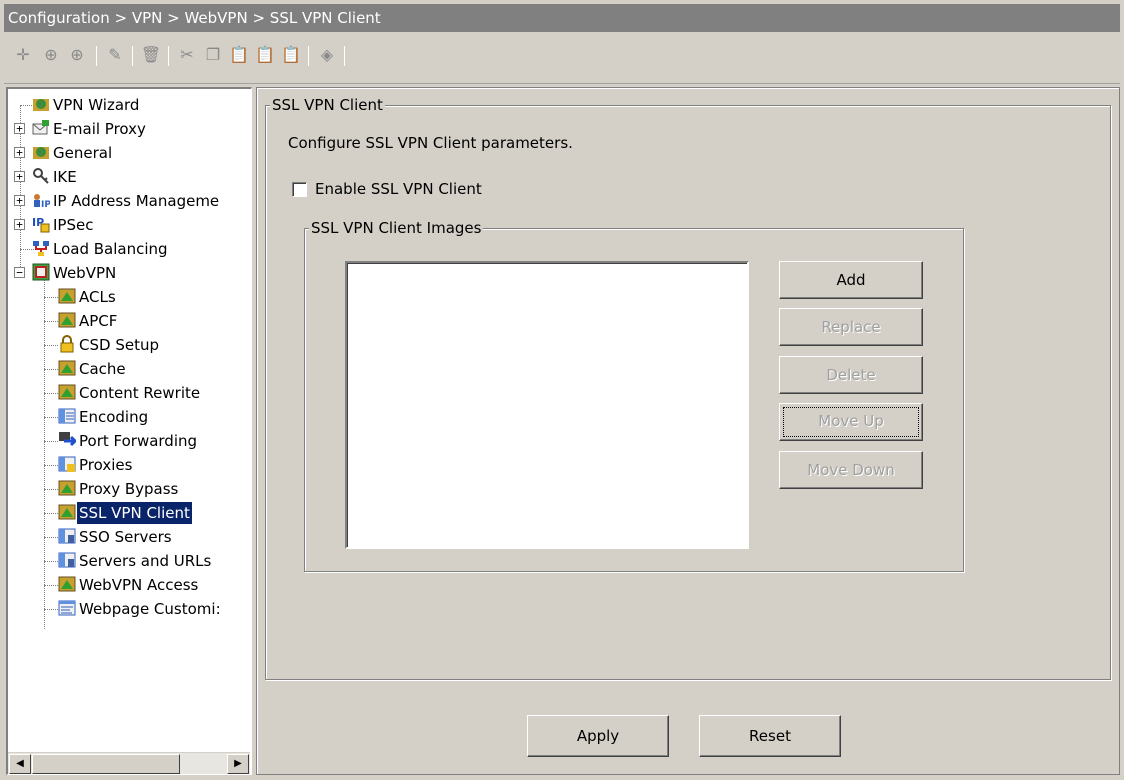 Image resolution: width=1124 pixels, height=780 pixels. I want to click on webvpn-icon, so click(41, 272).